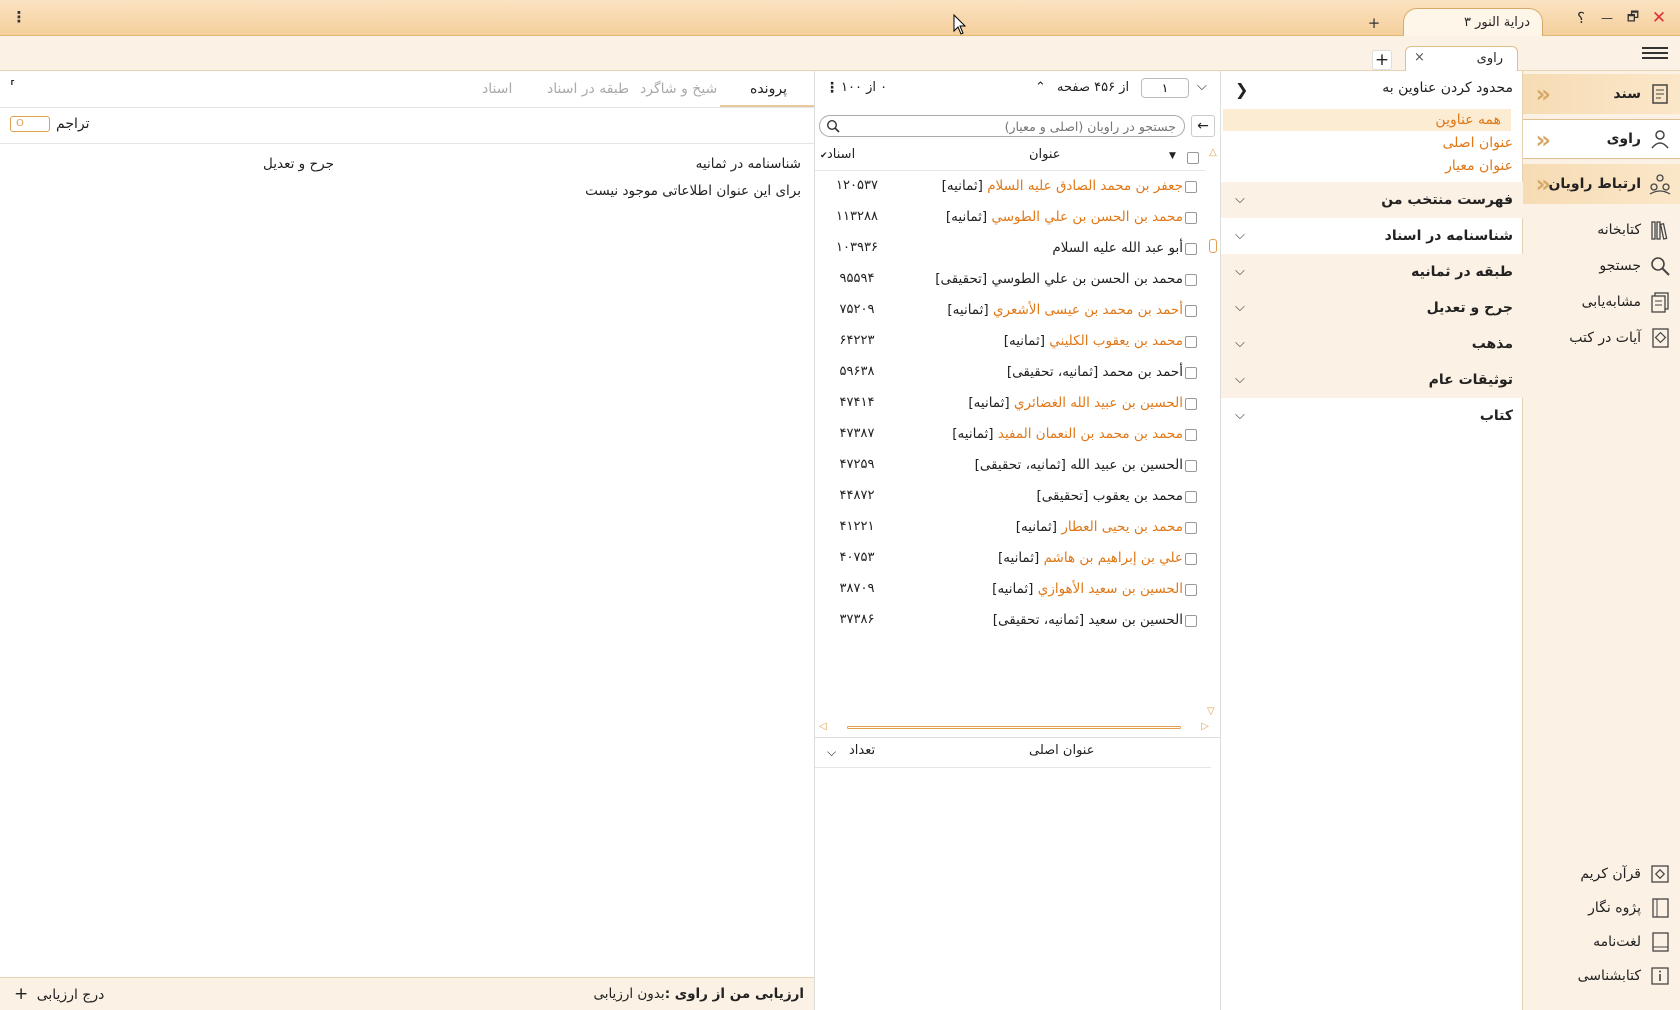 The image size is (1680, 1010). What do you see at coordinates (862, 750) in the screenshot?
I see `lower-col-count: تعداد` at bounding box center [862, 750].